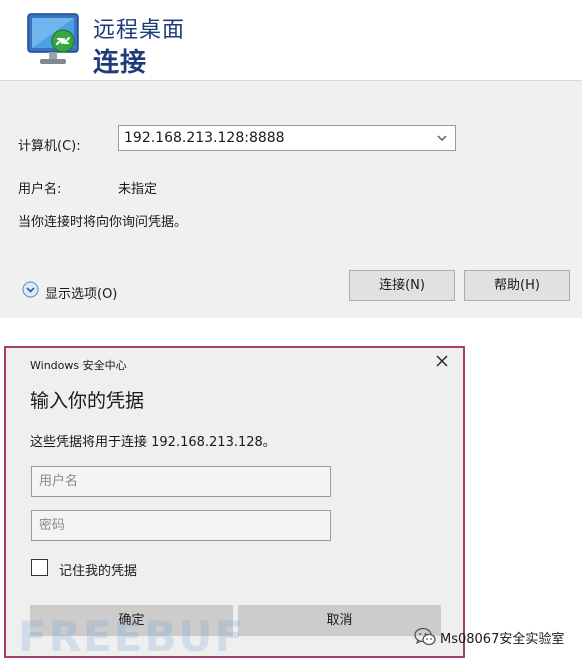  I want to click on freebuf-watermark: FREEBUF, so click(132, 636).